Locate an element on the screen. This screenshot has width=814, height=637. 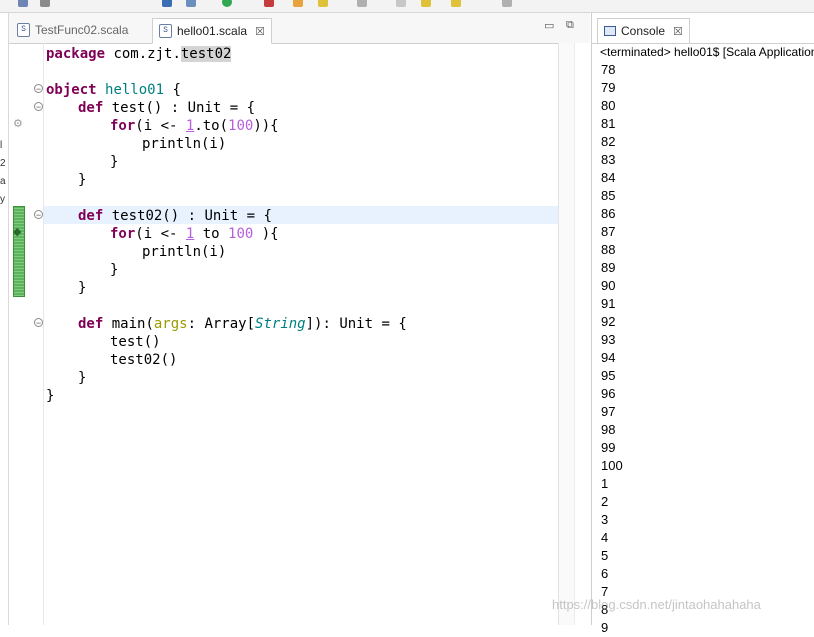
console-line: 91 is located at coordinates (612, 304).